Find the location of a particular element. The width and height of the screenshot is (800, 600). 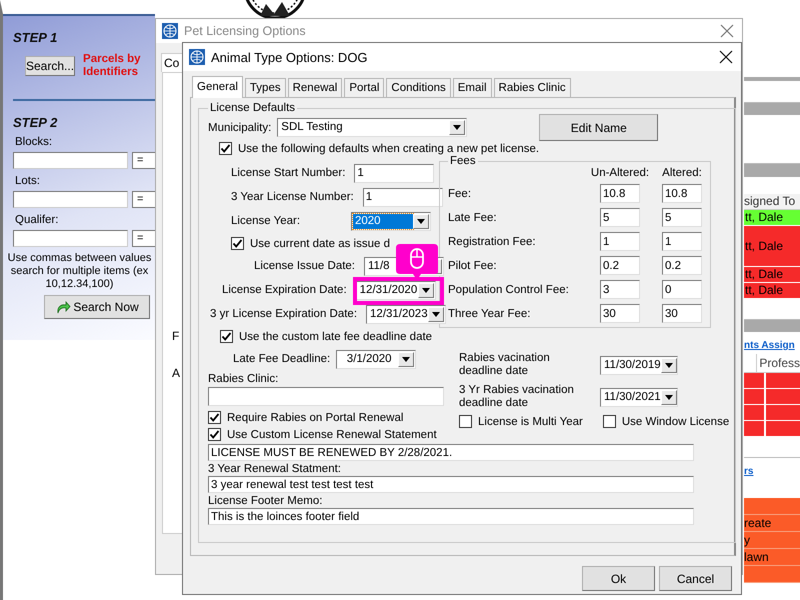

group-title: License Defaults is located at coordinates (252, 108).